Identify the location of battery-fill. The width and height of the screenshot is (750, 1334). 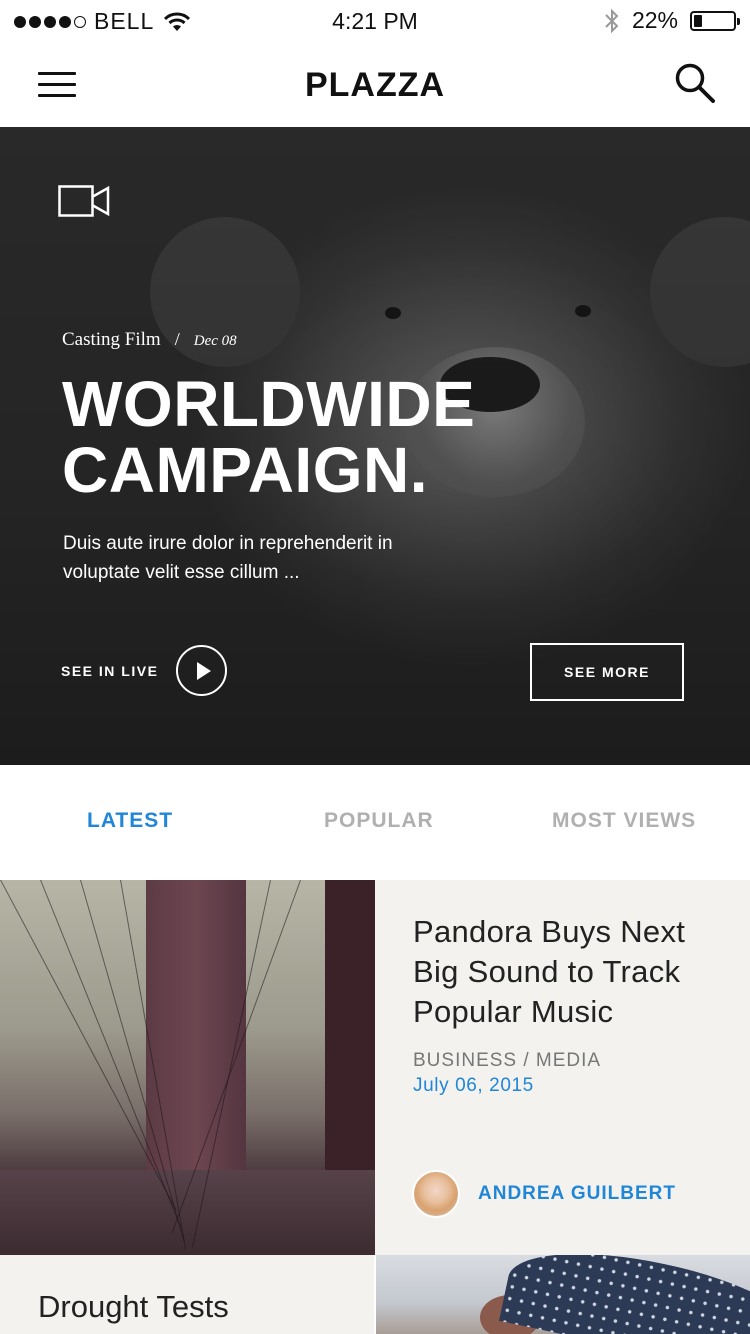
(698, 20).